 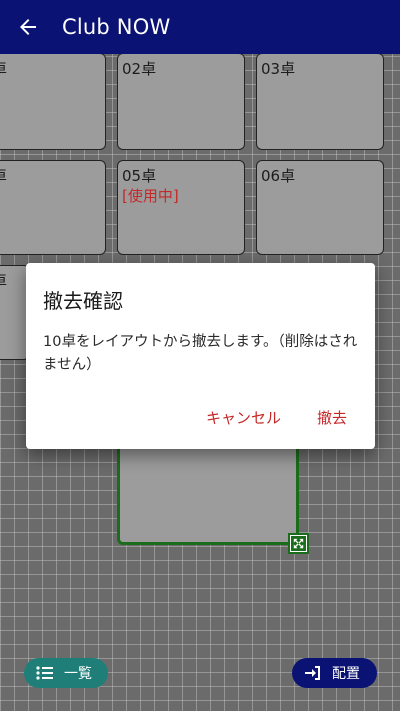 What do you see at coordinates (150, 196) in the screenshot?
I see `table-status: [使用中]` at bounding box center [150, 196].